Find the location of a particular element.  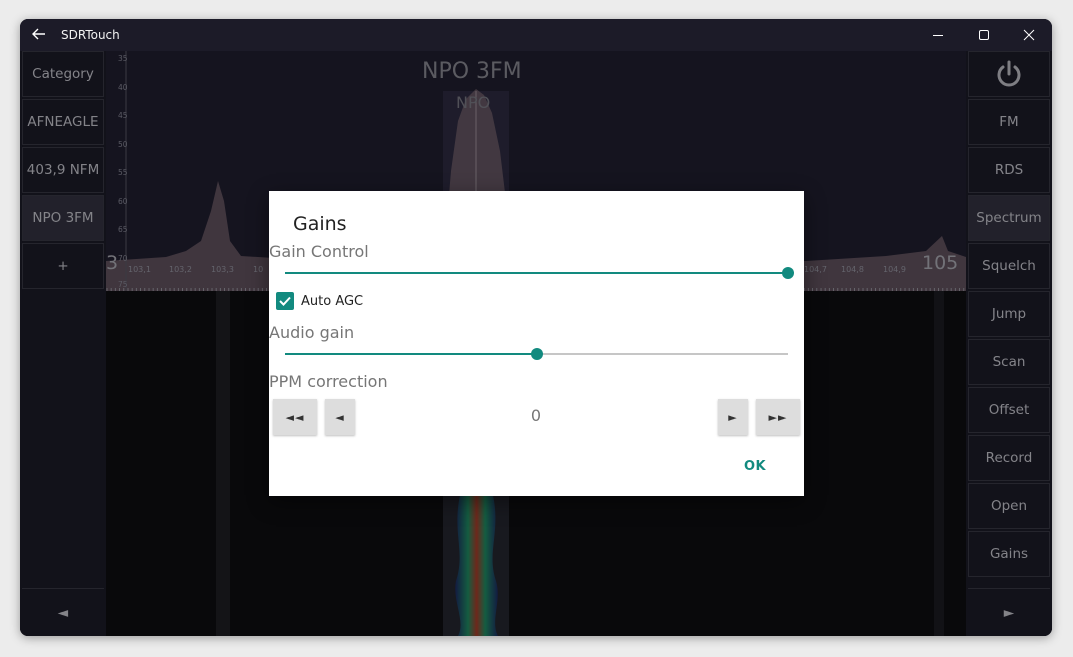

ppm-decrease-button: ◄ is located at coordinates (340, 417).